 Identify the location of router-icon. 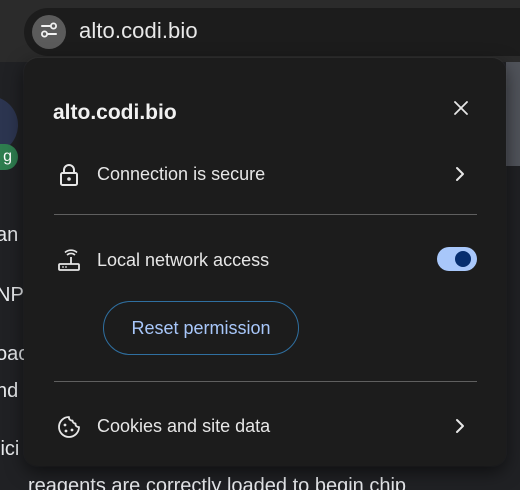
(69, 261).